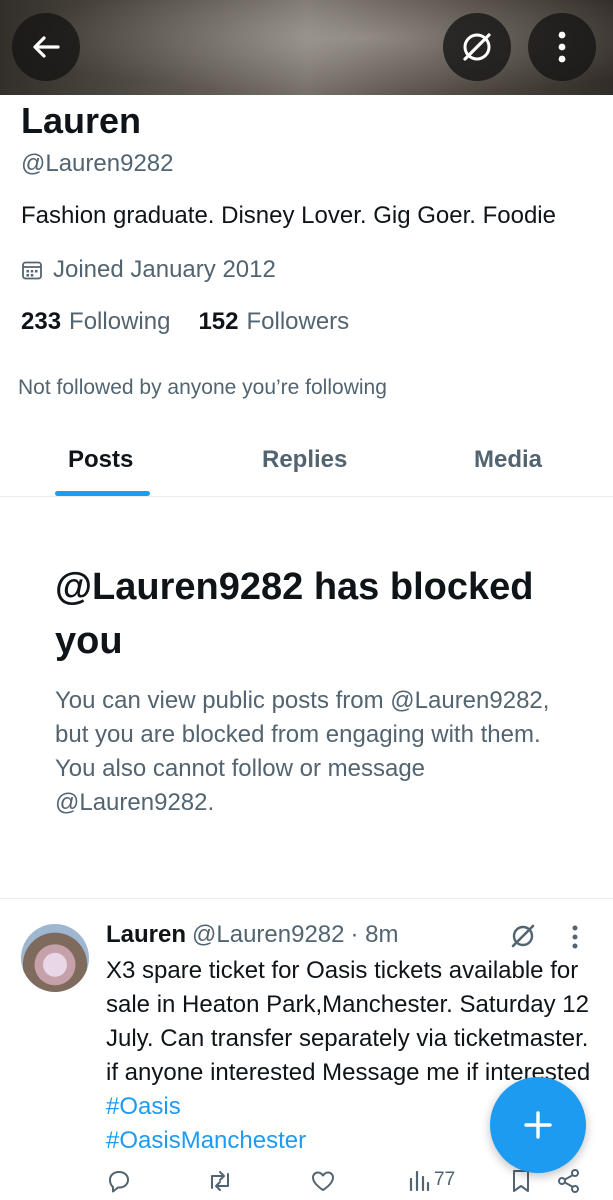 This screenshot has width=613, height=1200. I want to click on views-count: 77, so click(445, 1179).